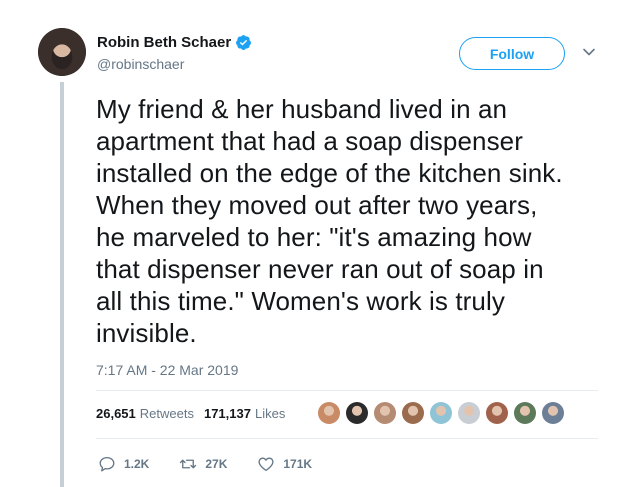 Image resolution: width=630 pixels, height=487 pixels. I want to click on author-name-row: Robin Beth Schaer, so click(174, 42).